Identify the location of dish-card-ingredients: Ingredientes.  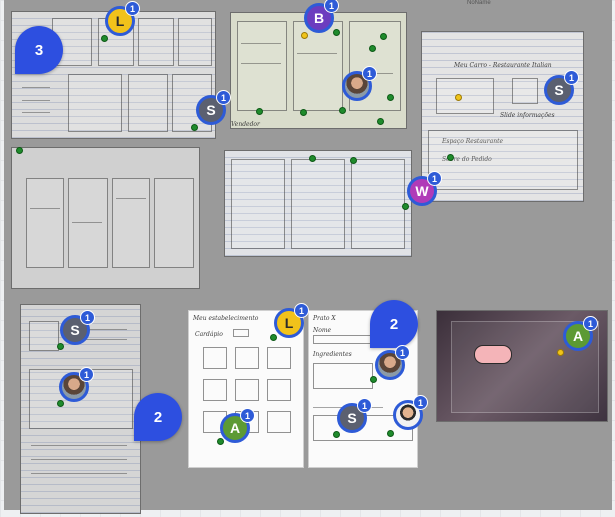
(332, 354).